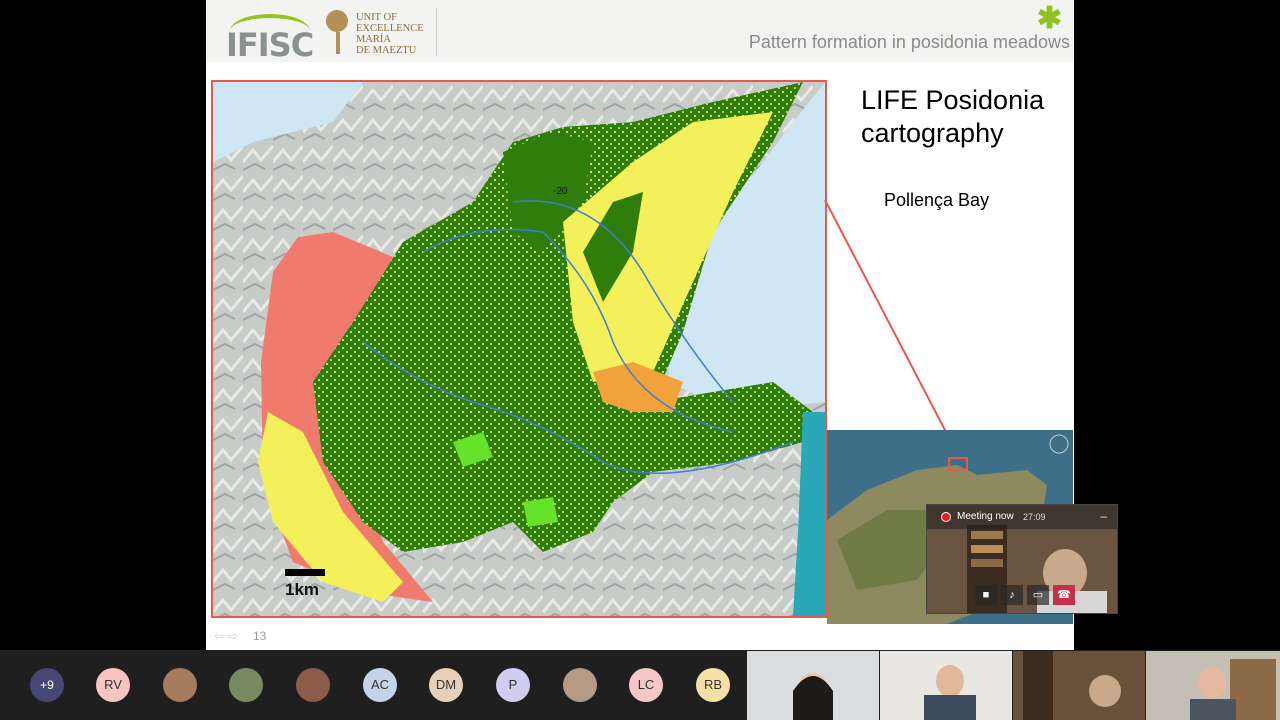 The image size is (1280, 720). Describe the element at coordinates (1034, 517) in the screenshot. I see `meeting-duration: 27:09` at that location.